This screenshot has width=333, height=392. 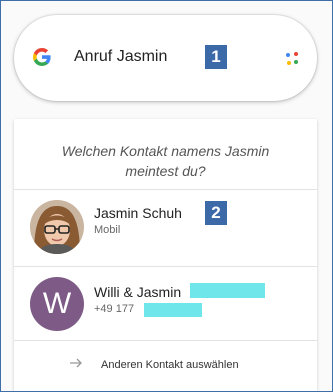 I want to click on arrow-right-icon, so click(x=76, y=364).